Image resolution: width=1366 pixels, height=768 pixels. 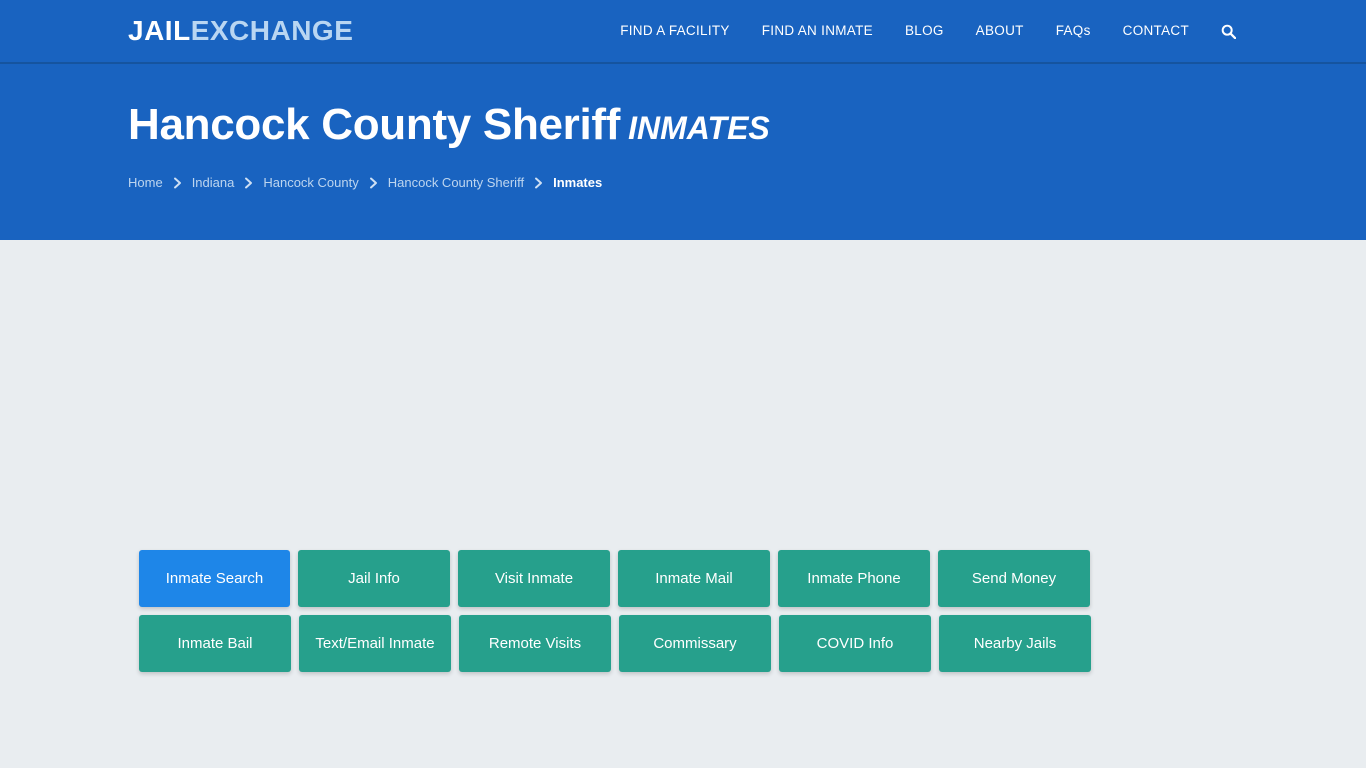 I want to click on tab-inmate-mail: Inmate Mail, so click(x=694, y=578).